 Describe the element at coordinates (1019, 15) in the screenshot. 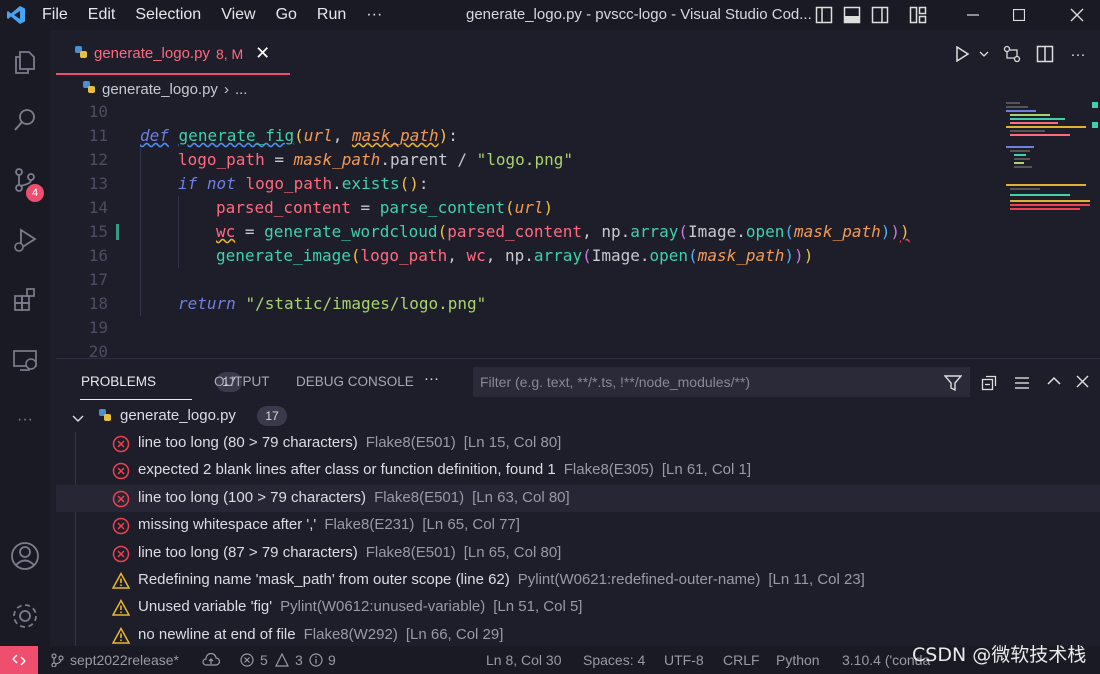

I see `maximize-icon` at that location.